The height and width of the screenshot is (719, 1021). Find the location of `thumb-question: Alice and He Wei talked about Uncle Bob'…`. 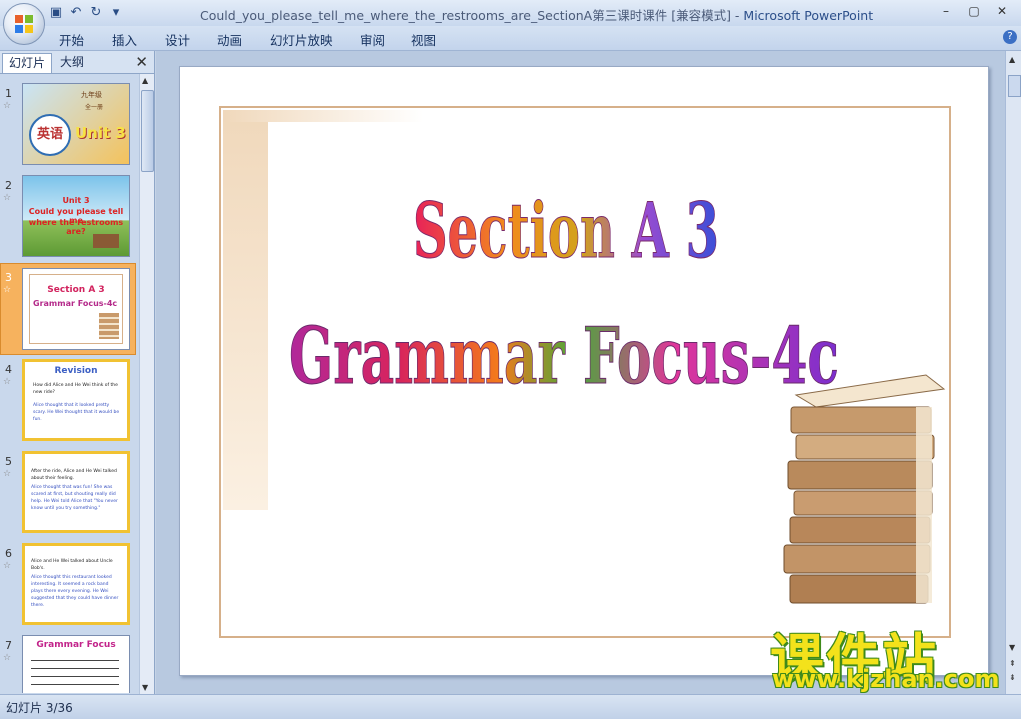

thumb-question: Alice and He Wei talked about Uncle Bob'… is located at coordinates (72, 565).